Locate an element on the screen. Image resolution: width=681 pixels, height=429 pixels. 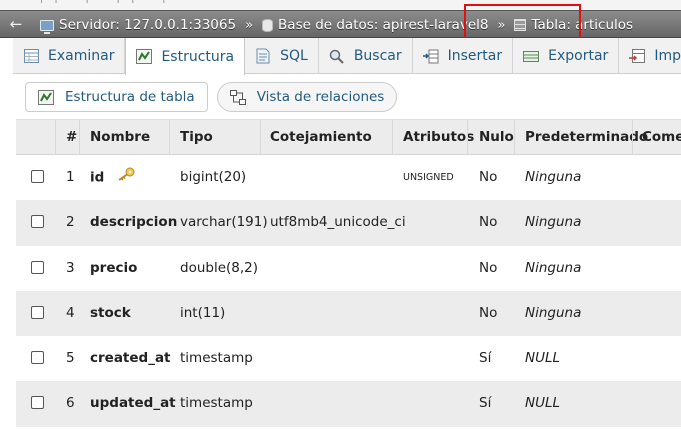
row-num: 5 is located at coordinates (70, 358).